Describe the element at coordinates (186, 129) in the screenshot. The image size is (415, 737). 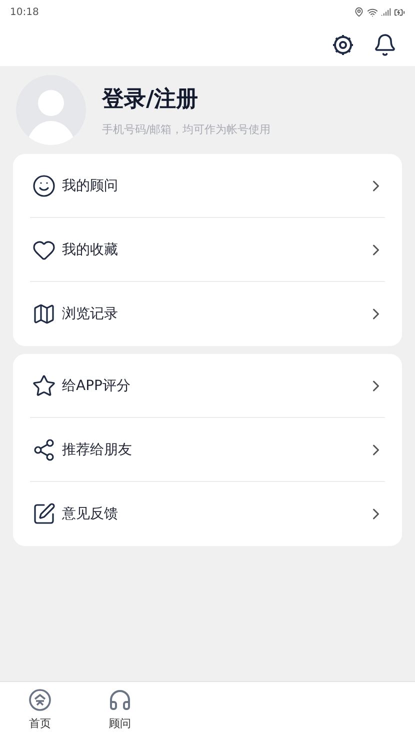
I see `login-hint: 手机号码/邮箱，均可作为帐号使用` at that location.